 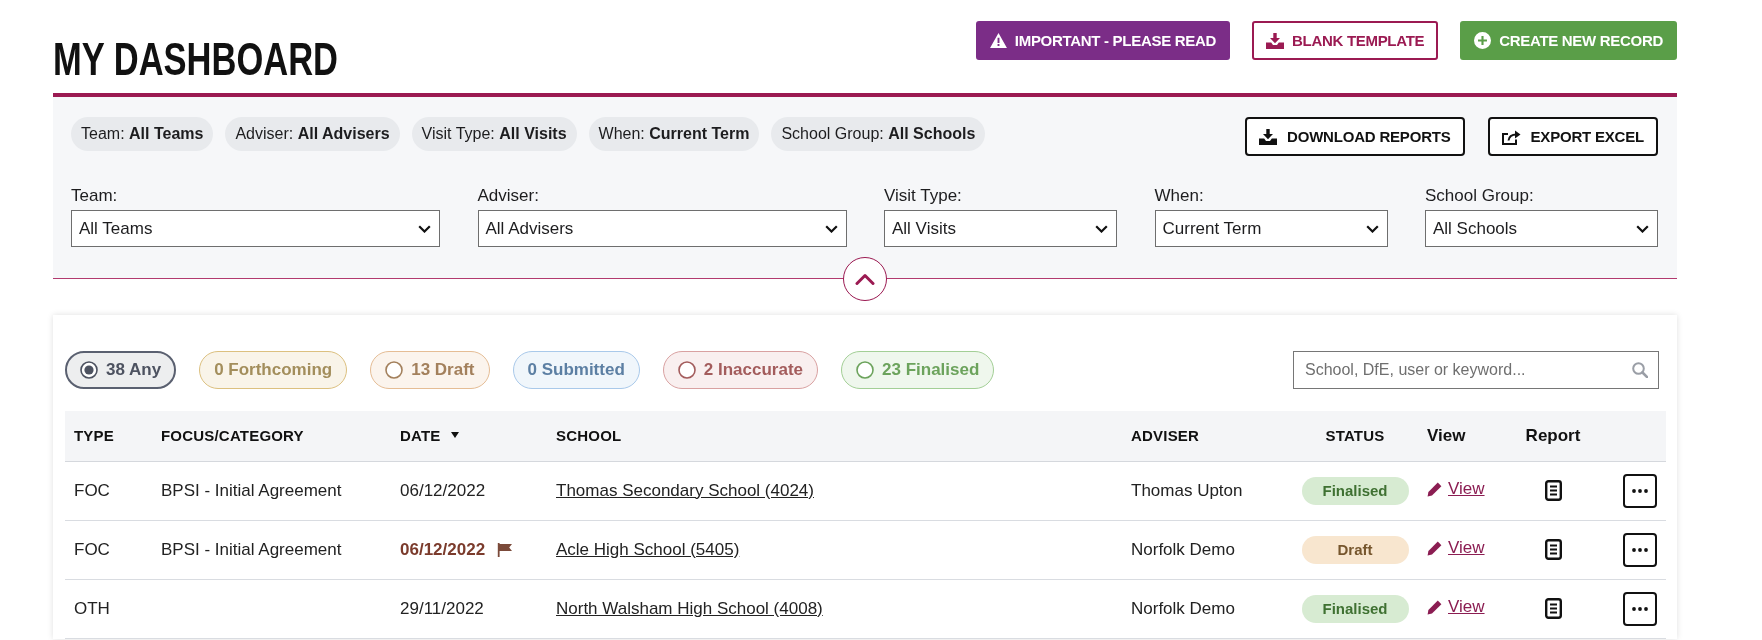 I want to click on visit-date: 29/11/2022, so click(x=442, y=608).